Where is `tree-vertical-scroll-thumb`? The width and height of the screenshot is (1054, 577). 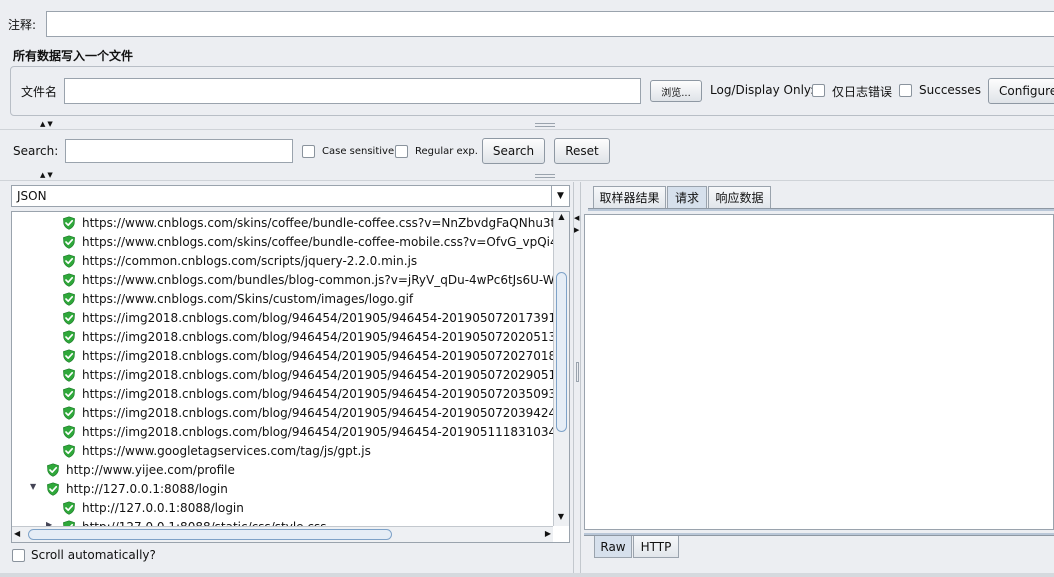
tree-vertical-scroll-thumb is located at coordinates (561, 352).